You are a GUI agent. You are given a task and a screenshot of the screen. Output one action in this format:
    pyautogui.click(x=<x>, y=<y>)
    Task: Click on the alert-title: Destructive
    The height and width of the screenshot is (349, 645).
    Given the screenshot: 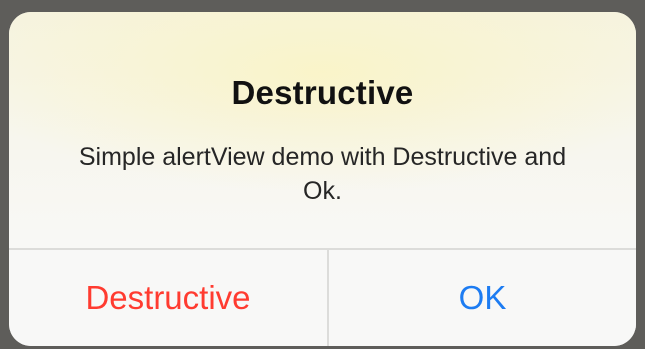 What is the action you would take?
    pyautogui.click(x=322, y=92)
    